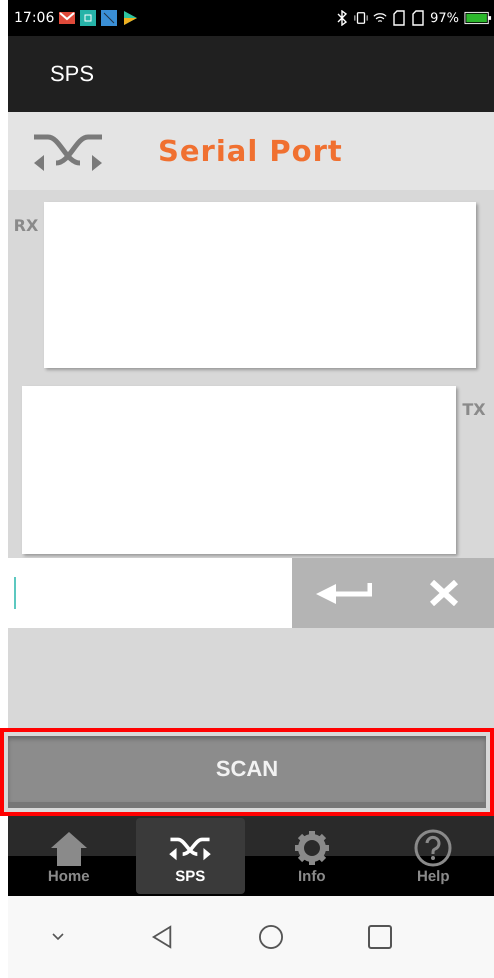  What do you see at coordinates (26, 226) in the screenshot?
I see `rx-label: RX` at bounding box center [26, 226].